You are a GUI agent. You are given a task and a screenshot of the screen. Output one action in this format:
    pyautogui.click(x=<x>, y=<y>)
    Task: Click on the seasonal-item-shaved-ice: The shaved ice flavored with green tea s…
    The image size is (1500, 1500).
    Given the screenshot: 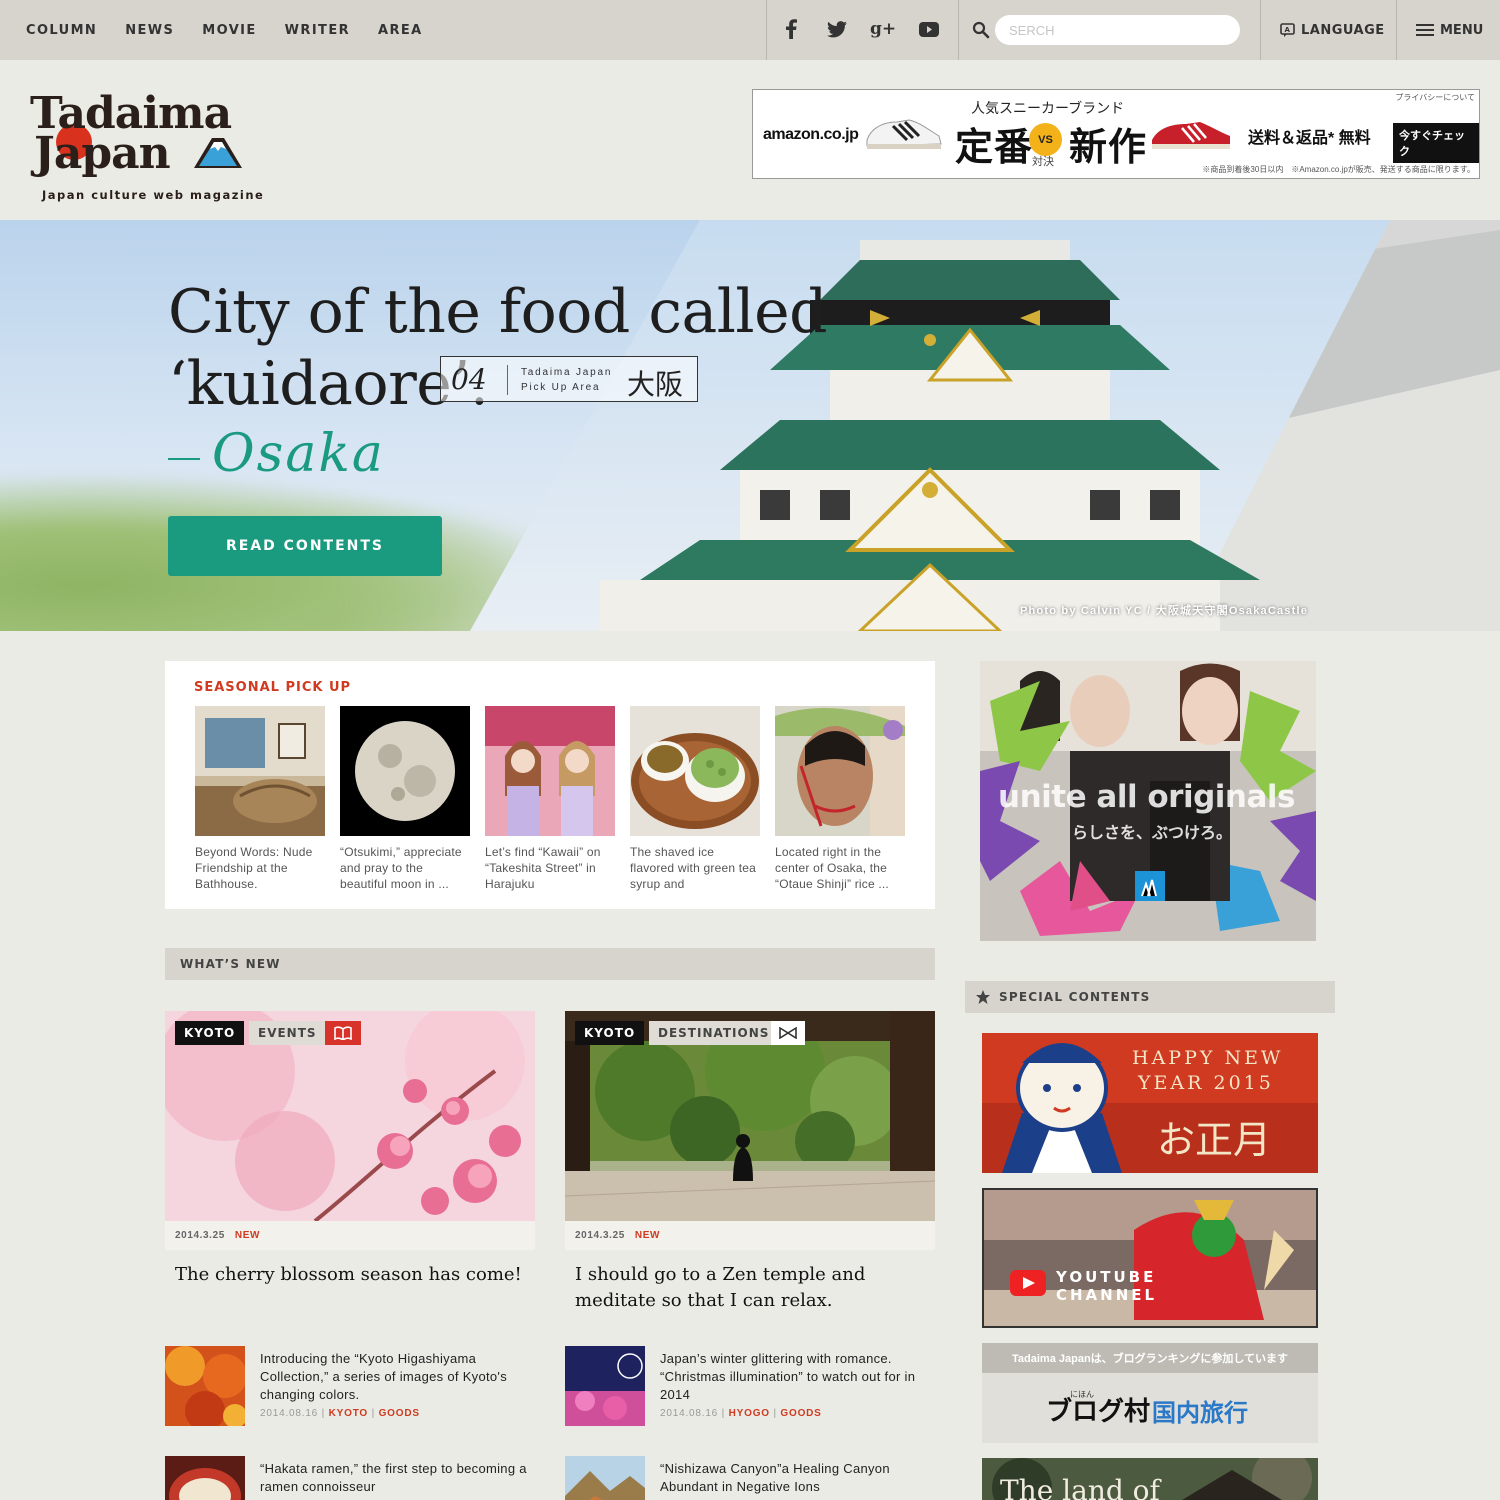 What is the action you would take?
    pyautogui.click(x=695, y=799)
    